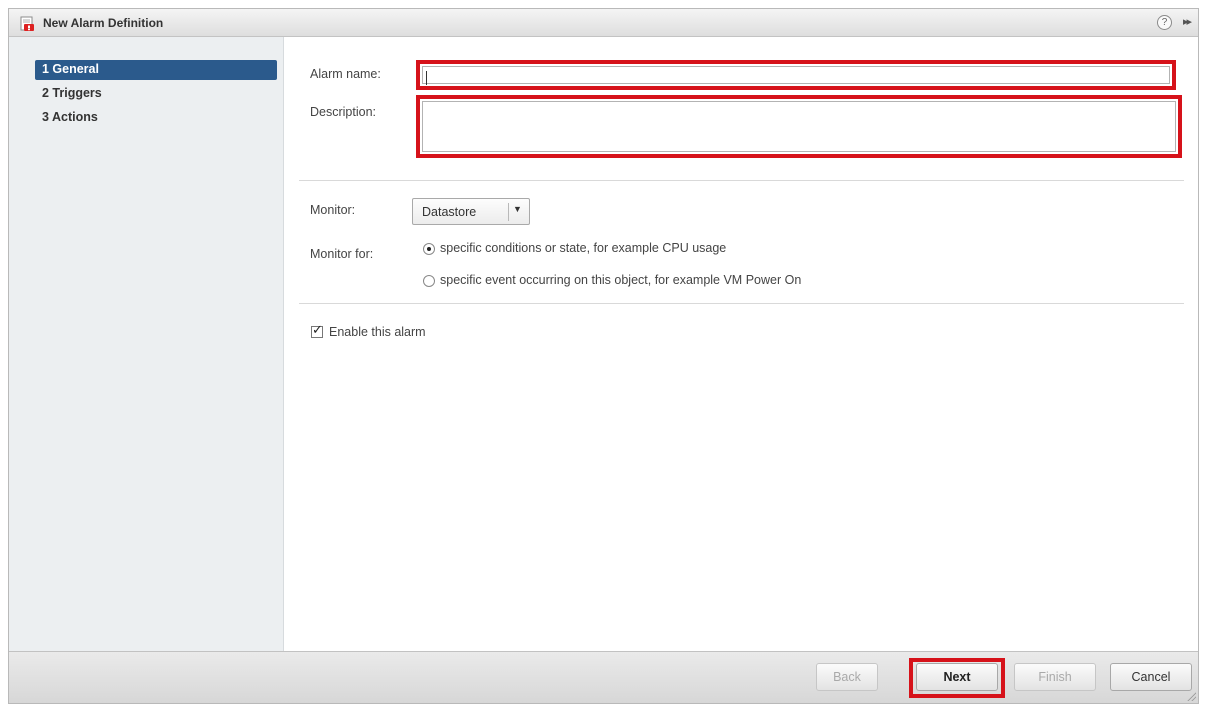  What do you see at coordinates (343, 112) in the screenshot?
I see `description-label: Description:` at bounding box center [343, 112].